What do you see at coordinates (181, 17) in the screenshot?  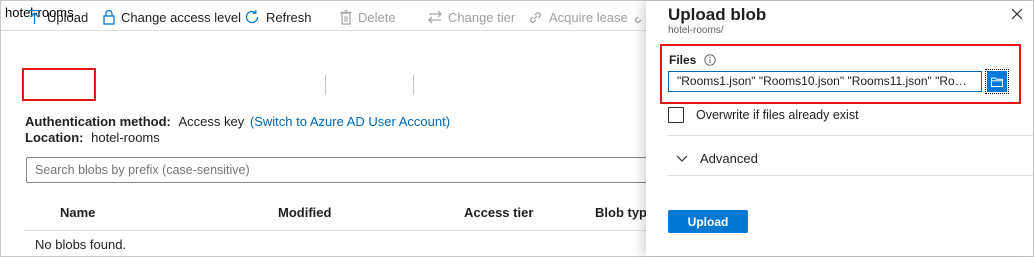 I see `change-access-level-label: Change access level` at bounding box center [181, 17].